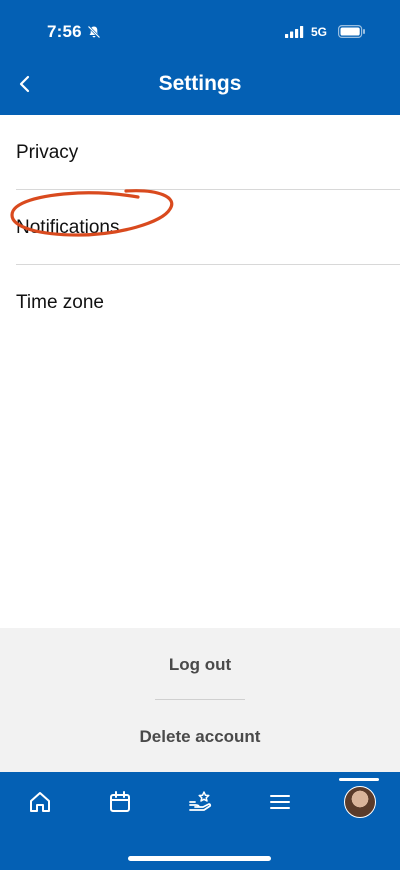  I want to click on signal-icon, so click(295, 34).